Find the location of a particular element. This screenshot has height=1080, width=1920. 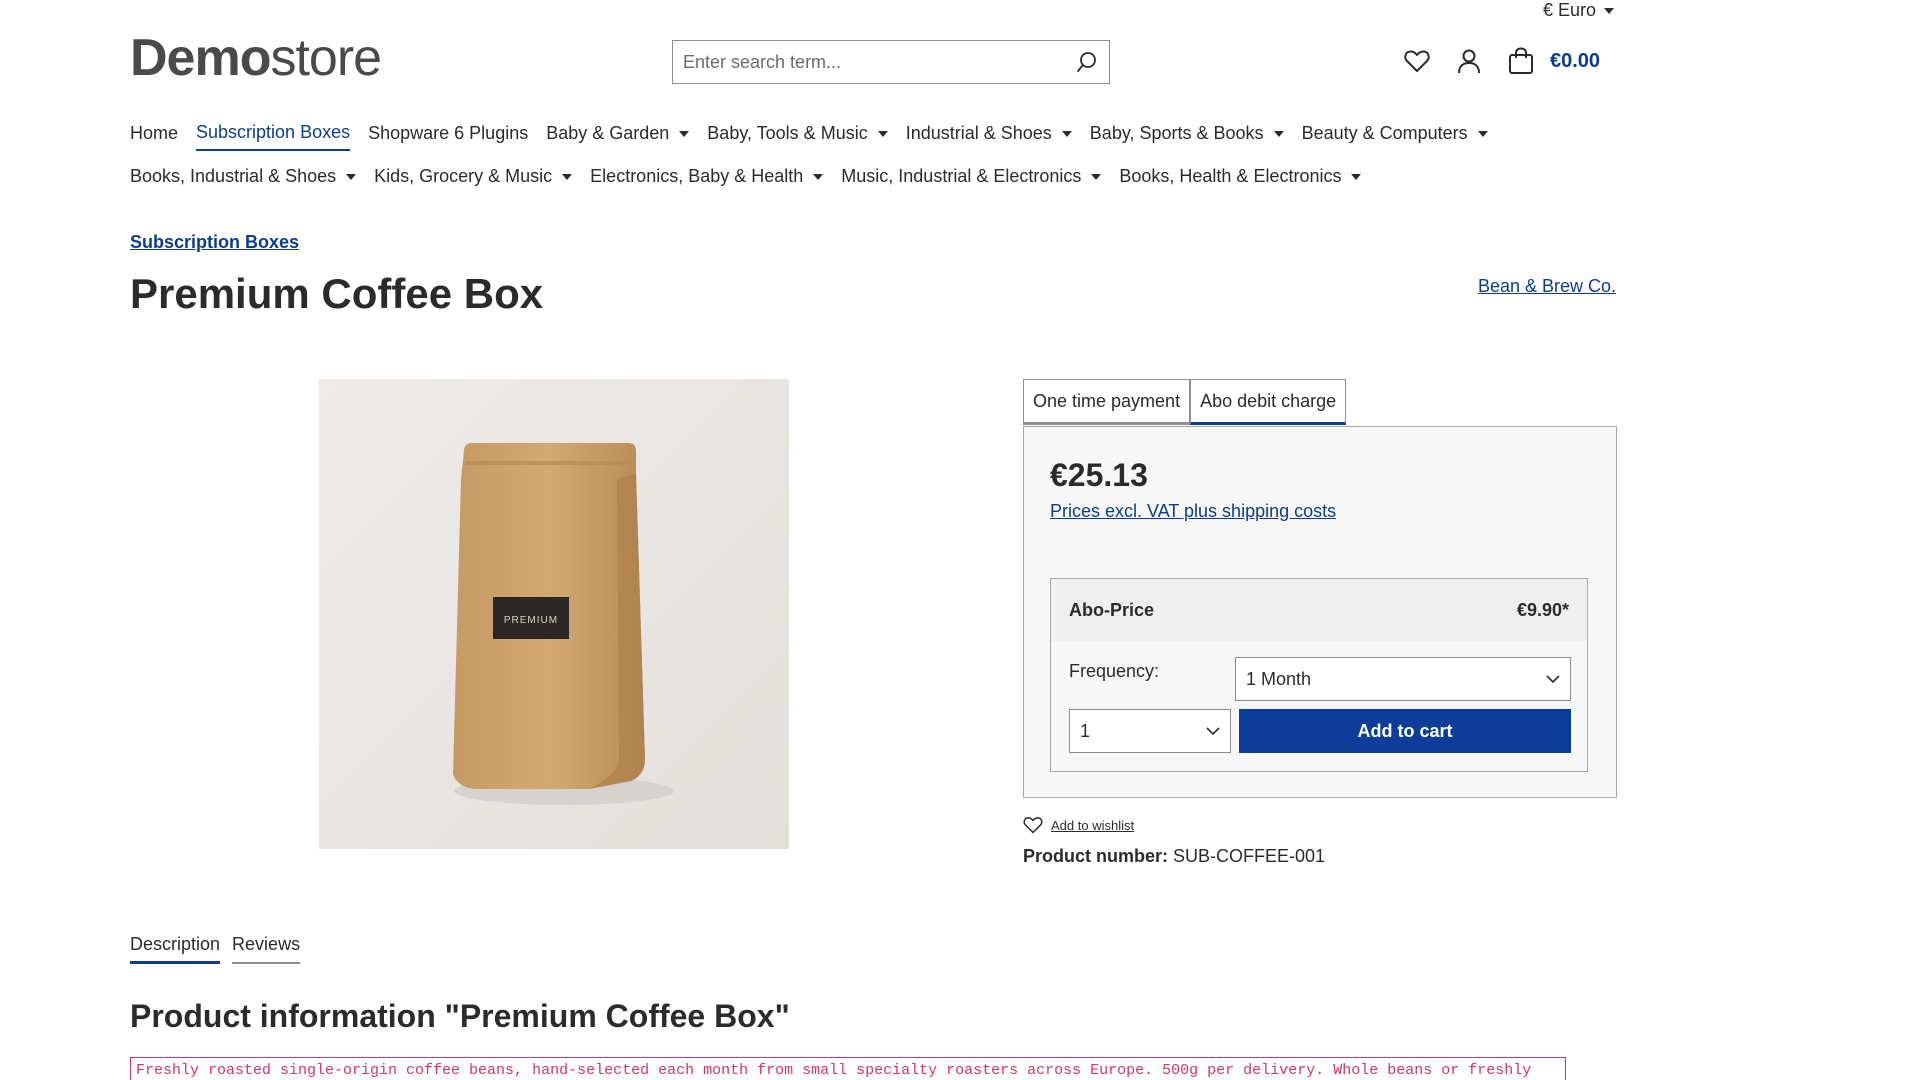

tab-abo-debit-charge: Abo debit charge is located at coordinates (1268, 402).